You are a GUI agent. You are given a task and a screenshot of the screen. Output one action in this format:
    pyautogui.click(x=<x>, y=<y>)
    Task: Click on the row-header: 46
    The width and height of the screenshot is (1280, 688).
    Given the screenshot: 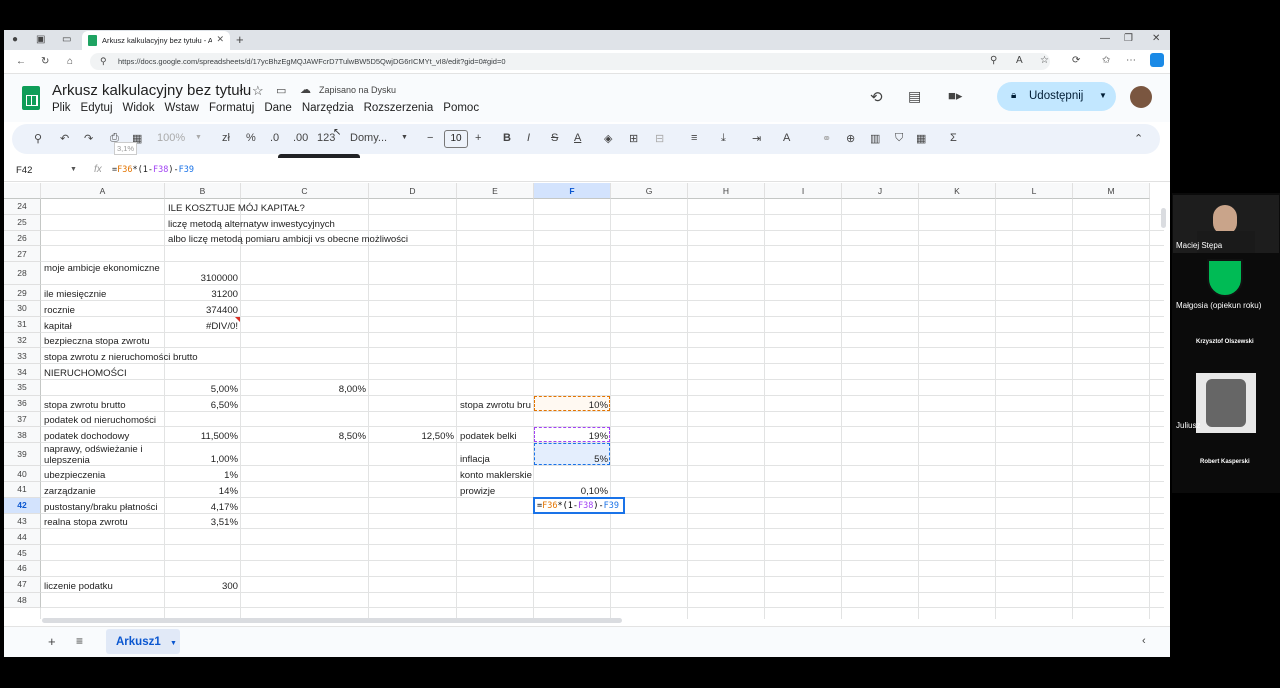 What is the action you would take?
    pyautogui.click(x=22, y=569)
    